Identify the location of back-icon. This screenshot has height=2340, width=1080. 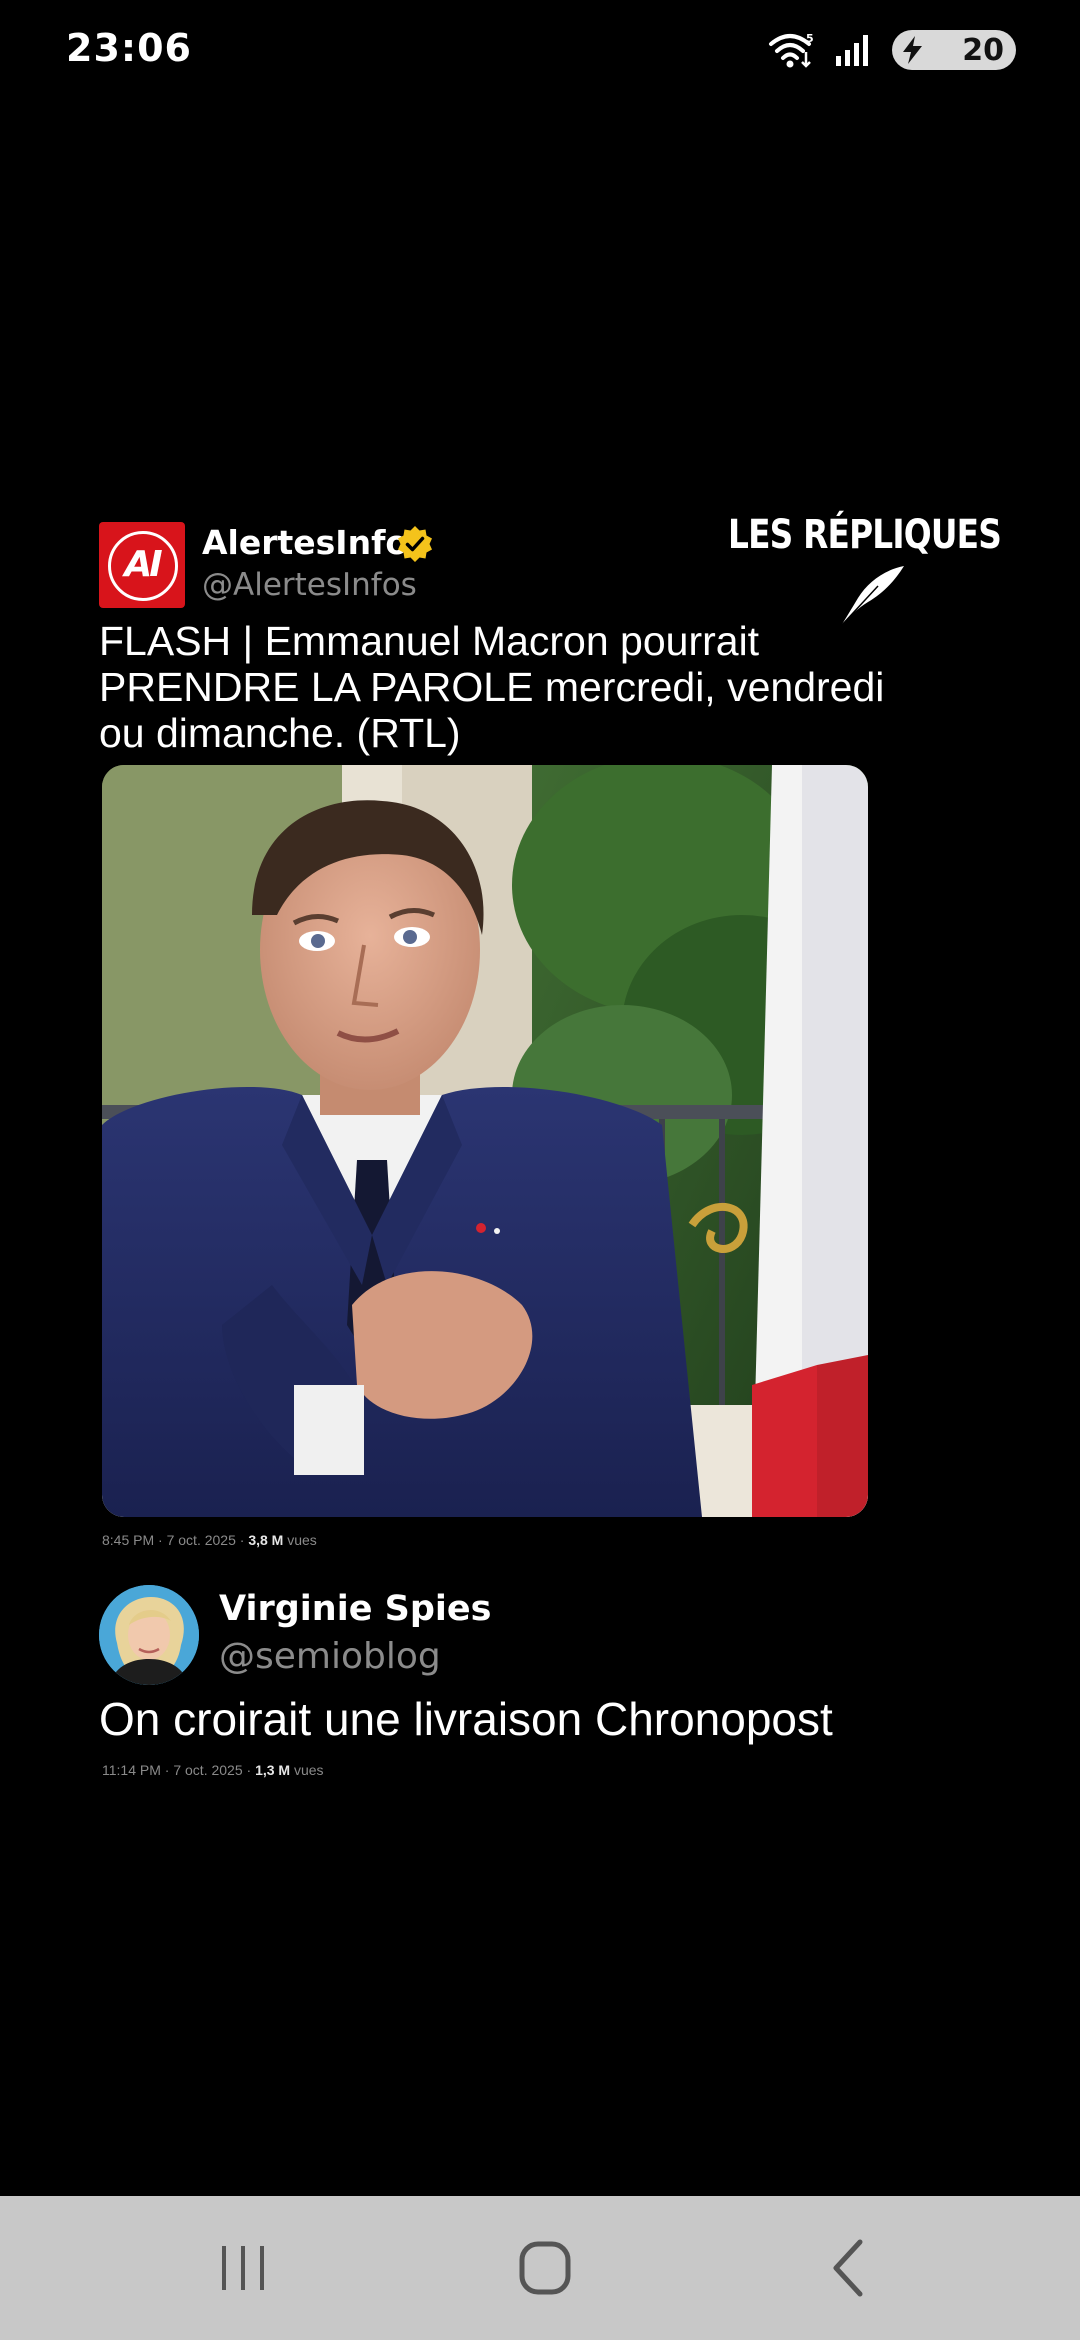
(849, 2268).